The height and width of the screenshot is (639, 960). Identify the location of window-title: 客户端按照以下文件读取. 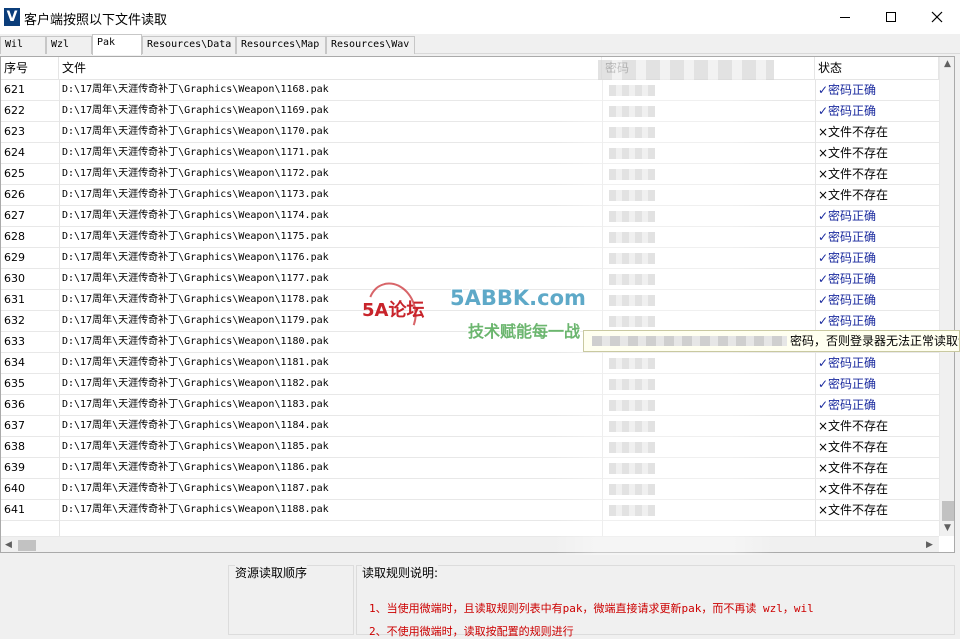
(96, 20).